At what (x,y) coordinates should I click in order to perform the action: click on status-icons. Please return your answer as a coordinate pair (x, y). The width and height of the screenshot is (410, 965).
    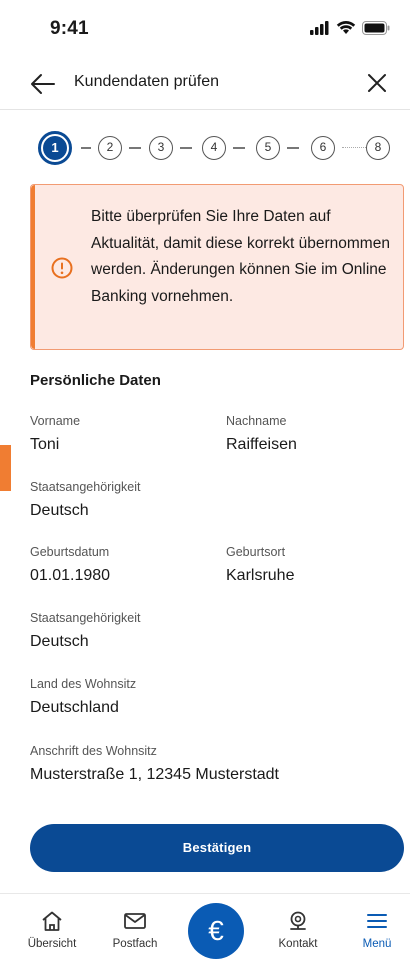
    Looking at the image, I should click on (350, 27).